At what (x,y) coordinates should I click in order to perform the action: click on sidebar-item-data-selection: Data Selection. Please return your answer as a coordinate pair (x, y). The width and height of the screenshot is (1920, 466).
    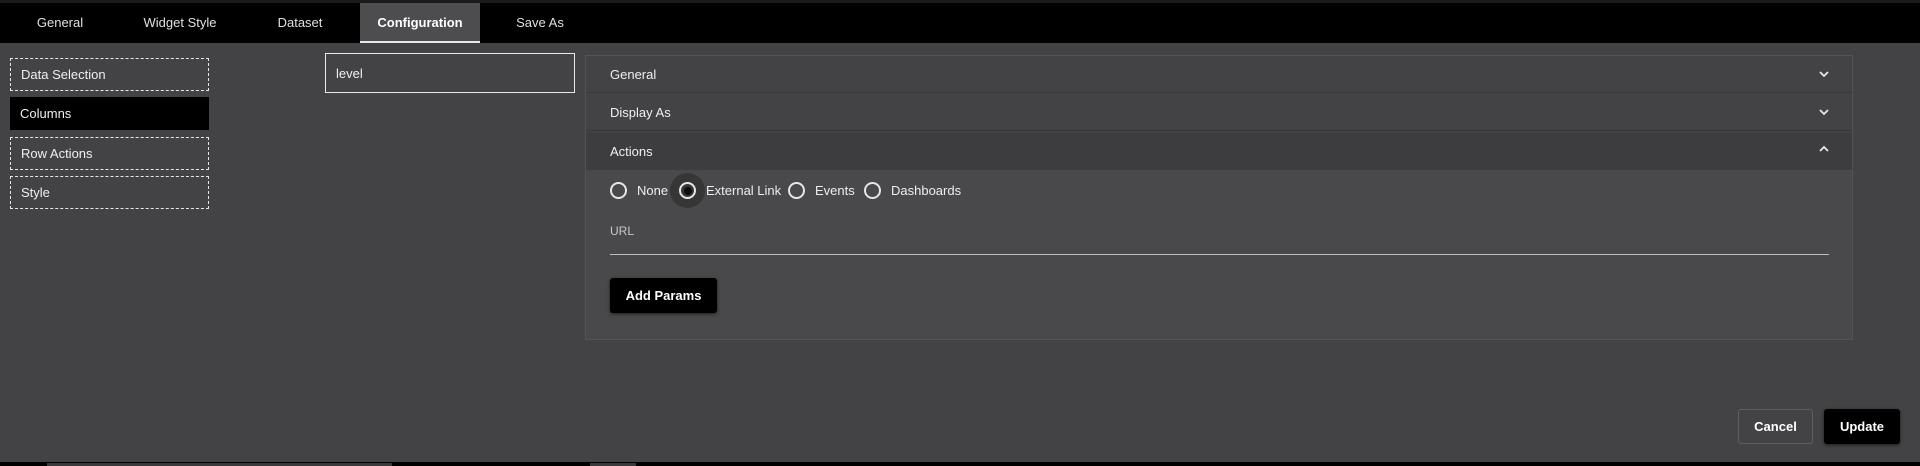
    Looking at the image, I should click on (109, 74).